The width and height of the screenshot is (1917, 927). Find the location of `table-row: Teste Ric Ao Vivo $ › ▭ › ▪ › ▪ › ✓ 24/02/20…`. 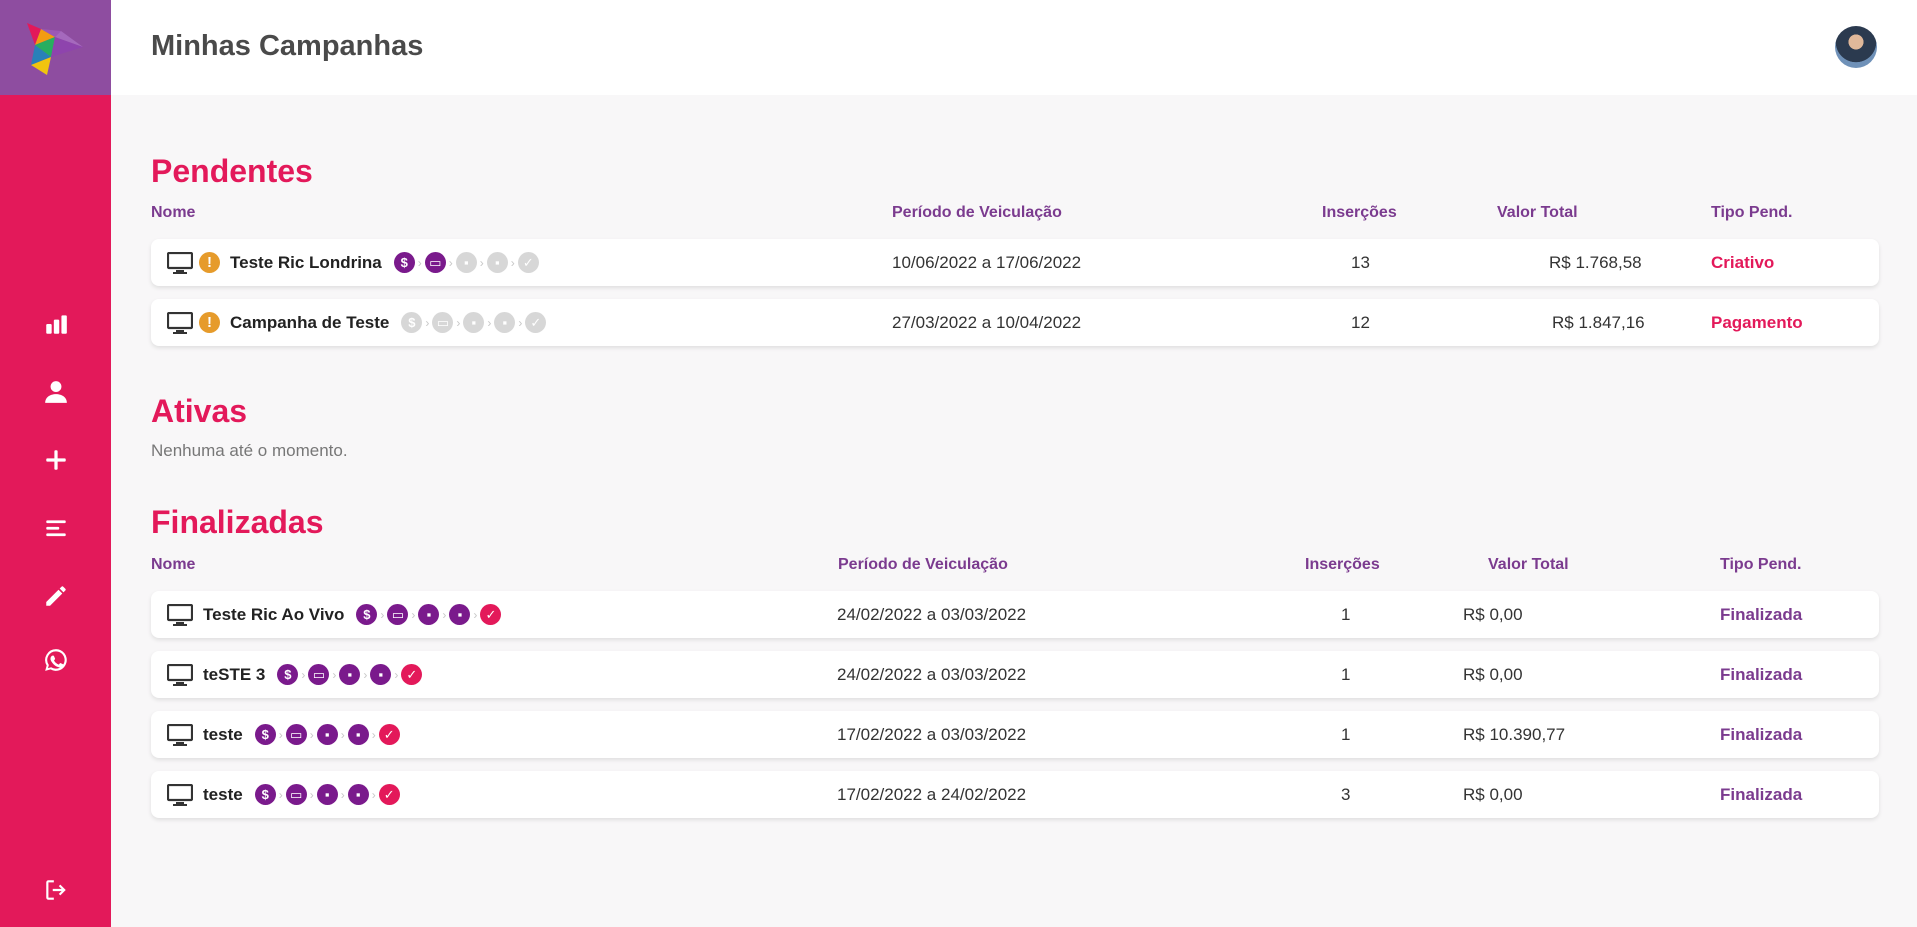

table-row: Teste Ric Ao Vivo $ › ▭ › ▪ › ▪ › ✓ 24/02/20… is located at coordinates (1015, 614).